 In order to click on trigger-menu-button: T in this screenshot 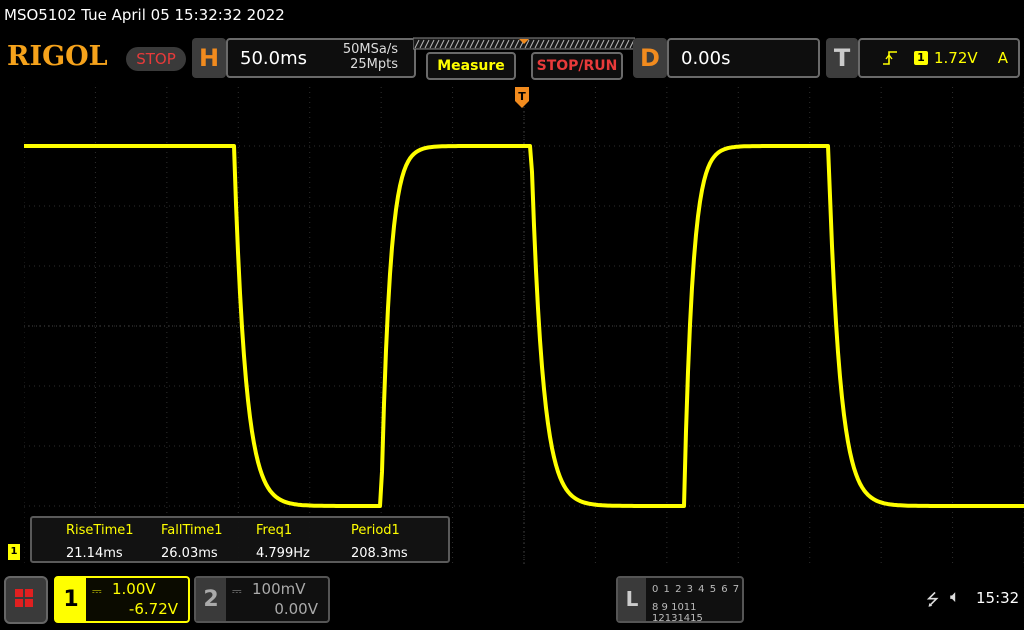, I will do `click(842, 58)`.